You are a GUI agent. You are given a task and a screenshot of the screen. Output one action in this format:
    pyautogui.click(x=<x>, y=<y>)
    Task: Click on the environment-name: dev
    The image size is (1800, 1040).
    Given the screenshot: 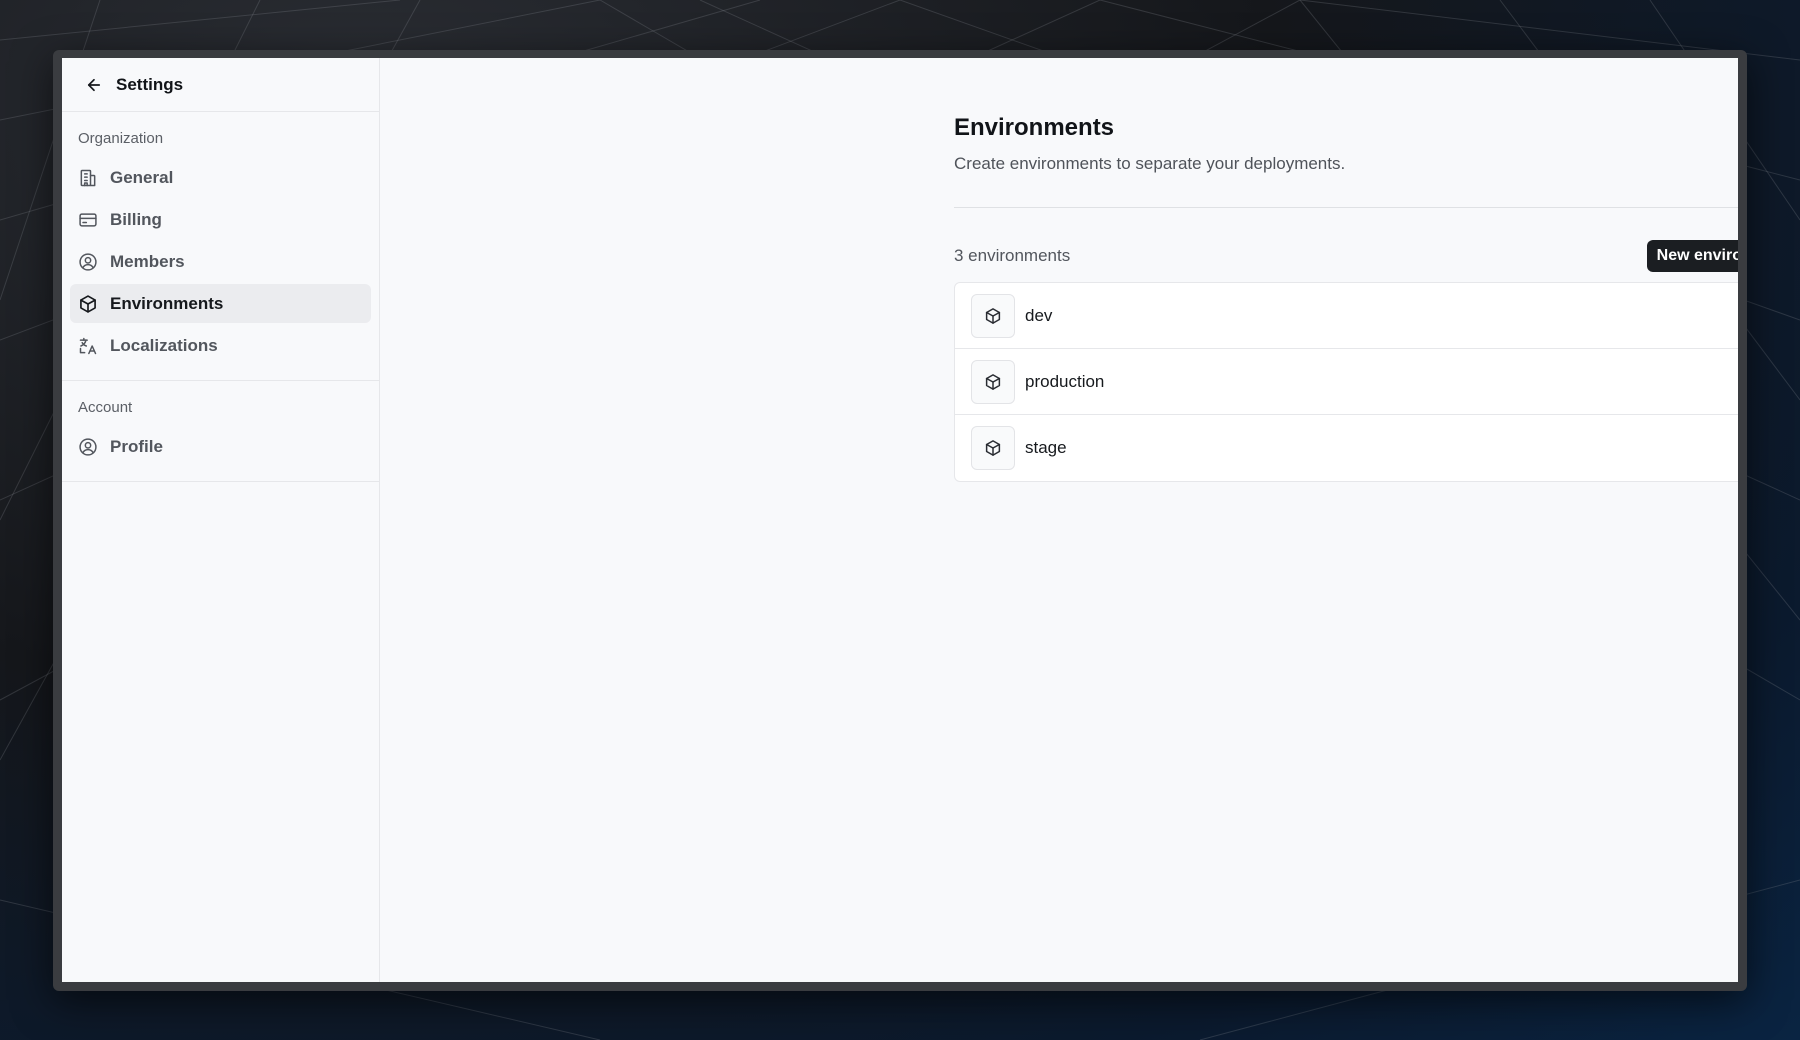 What is the action you would take?
    pyautogui.click(x=1039, y=315)
    